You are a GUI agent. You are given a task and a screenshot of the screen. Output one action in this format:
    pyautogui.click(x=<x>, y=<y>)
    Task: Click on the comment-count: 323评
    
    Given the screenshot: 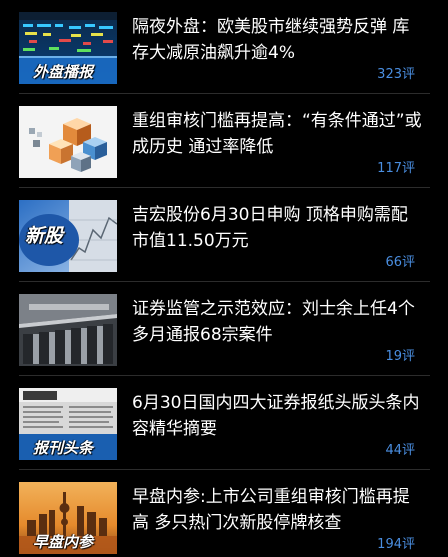 What is the action you would take?
    pyautogui.click(x=396, y=72)
    